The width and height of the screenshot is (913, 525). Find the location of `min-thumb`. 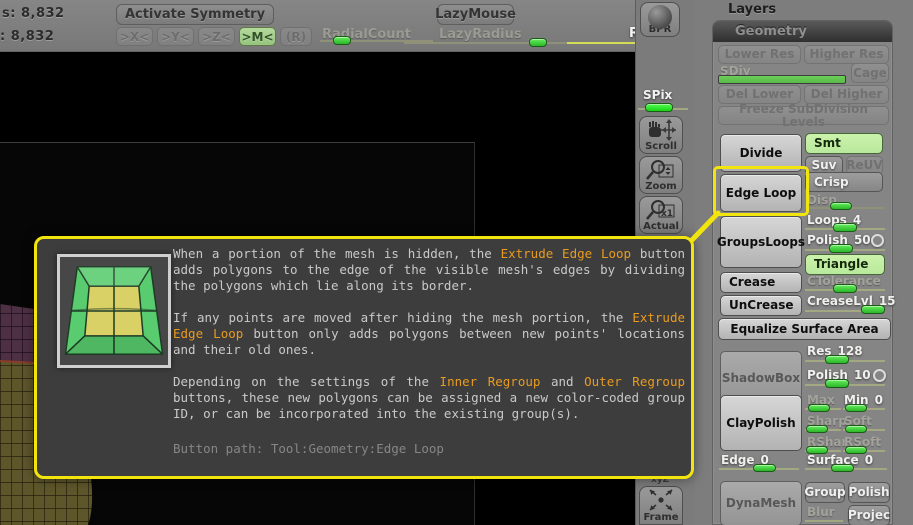

min-thumb is located at coordinates (856, 408).